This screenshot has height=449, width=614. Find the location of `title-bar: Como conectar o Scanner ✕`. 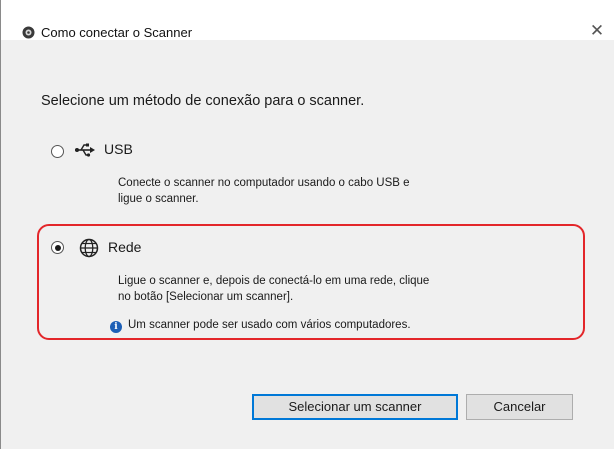

title-bar: Como conectar o Scanner ✕ is located at coordinates (307, 20).